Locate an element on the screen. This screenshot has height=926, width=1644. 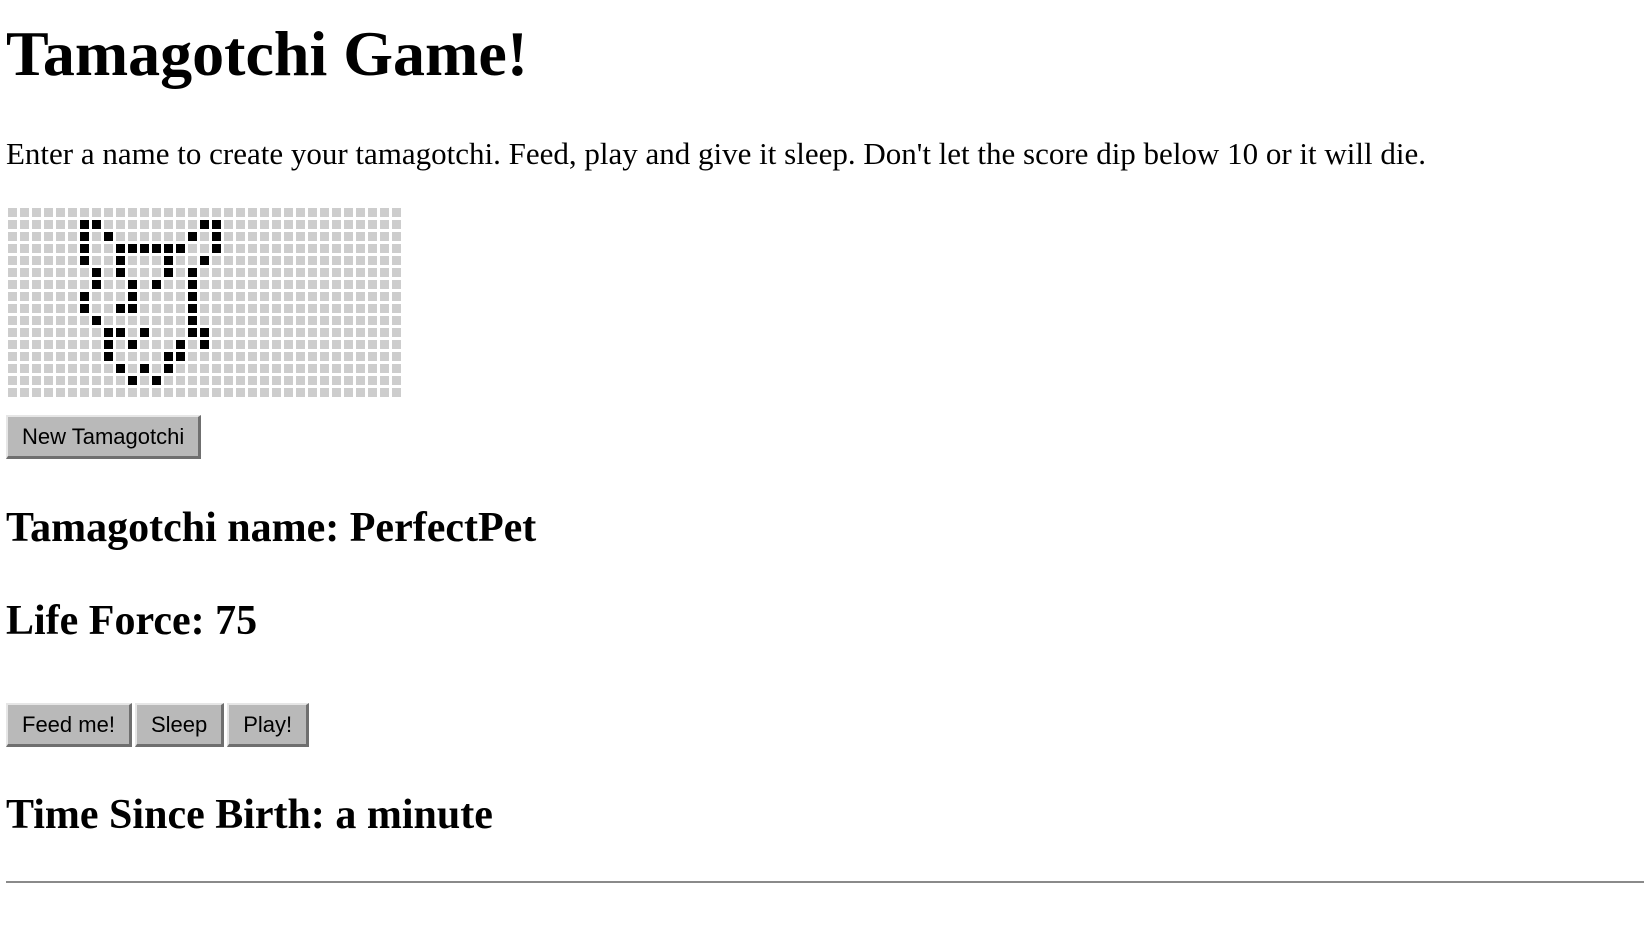
play-button: Play! is located at coordinates (268, 725).